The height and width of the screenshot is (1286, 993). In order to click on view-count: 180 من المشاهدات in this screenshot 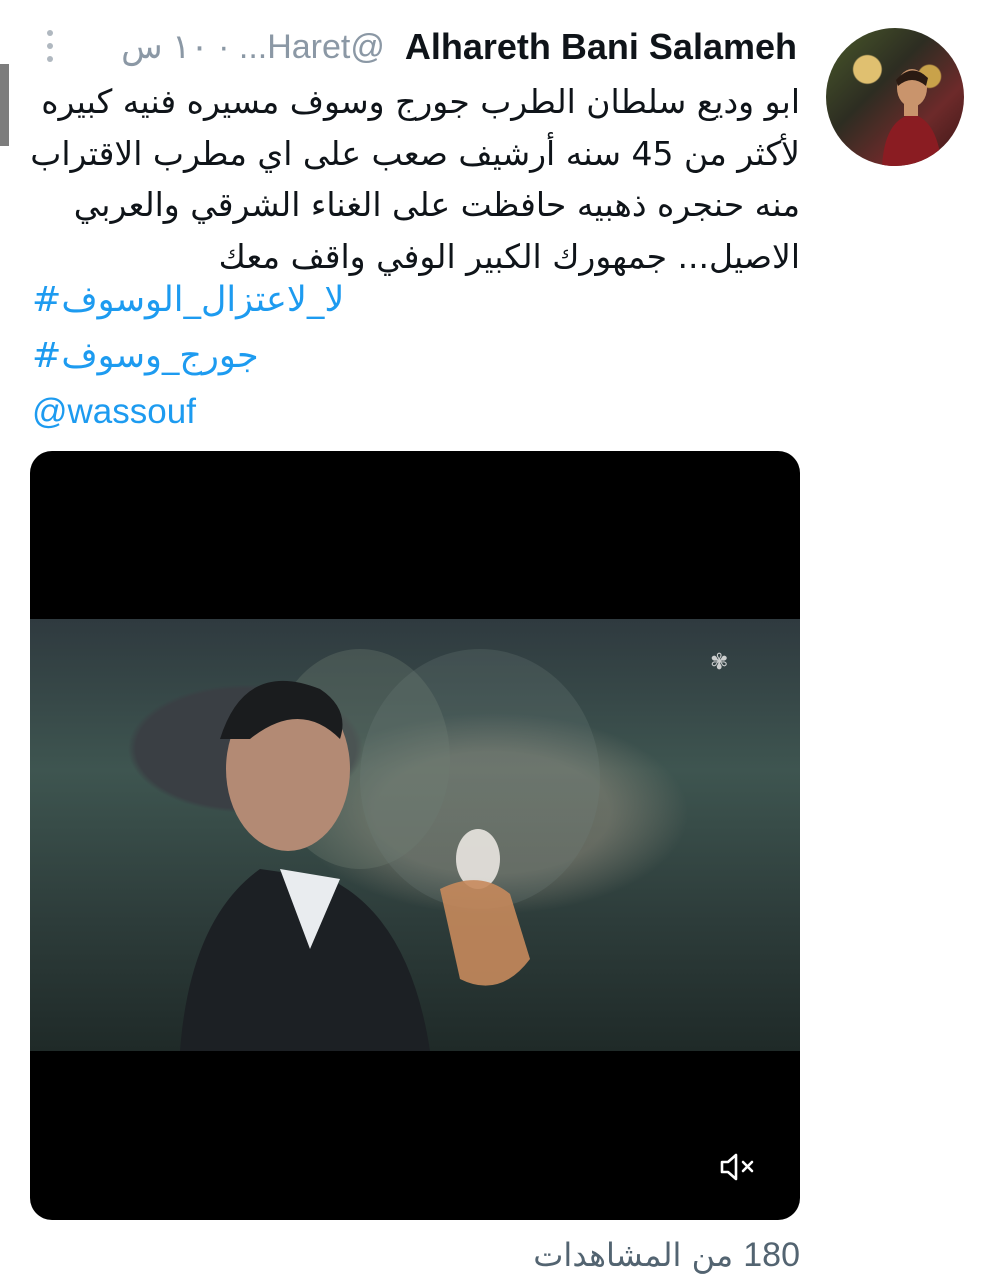, I will do `click(666, 1261)`.